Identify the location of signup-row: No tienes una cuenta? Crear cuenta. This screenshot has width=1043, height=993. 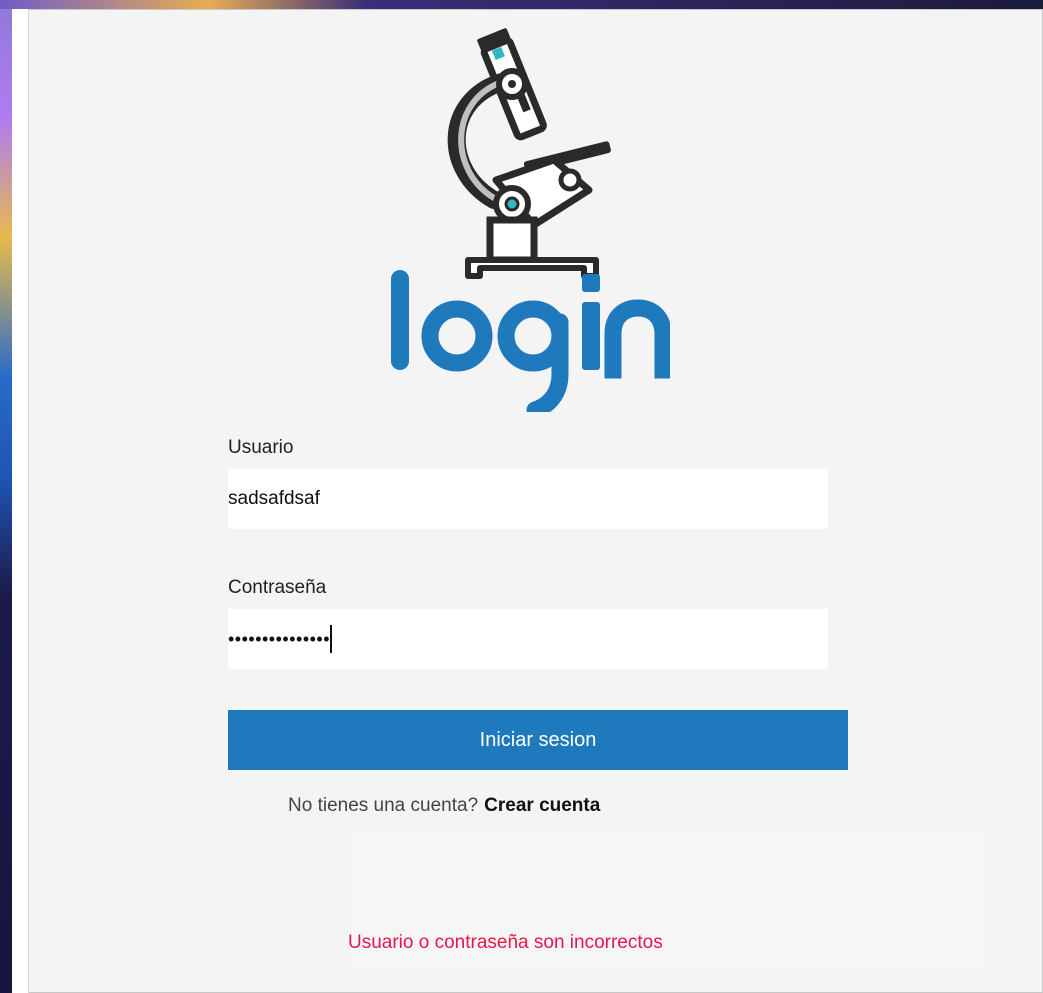
(444, 806).